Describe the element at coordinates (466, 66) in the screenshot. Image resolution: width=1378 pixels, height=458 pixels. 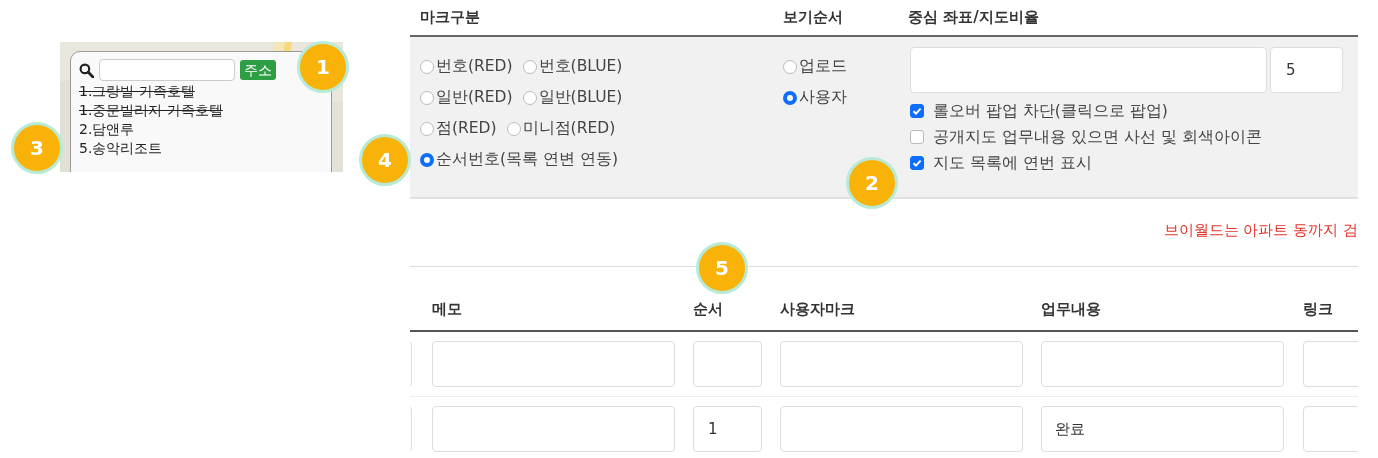
I see `radio-option: 번호(RED)` at that location.